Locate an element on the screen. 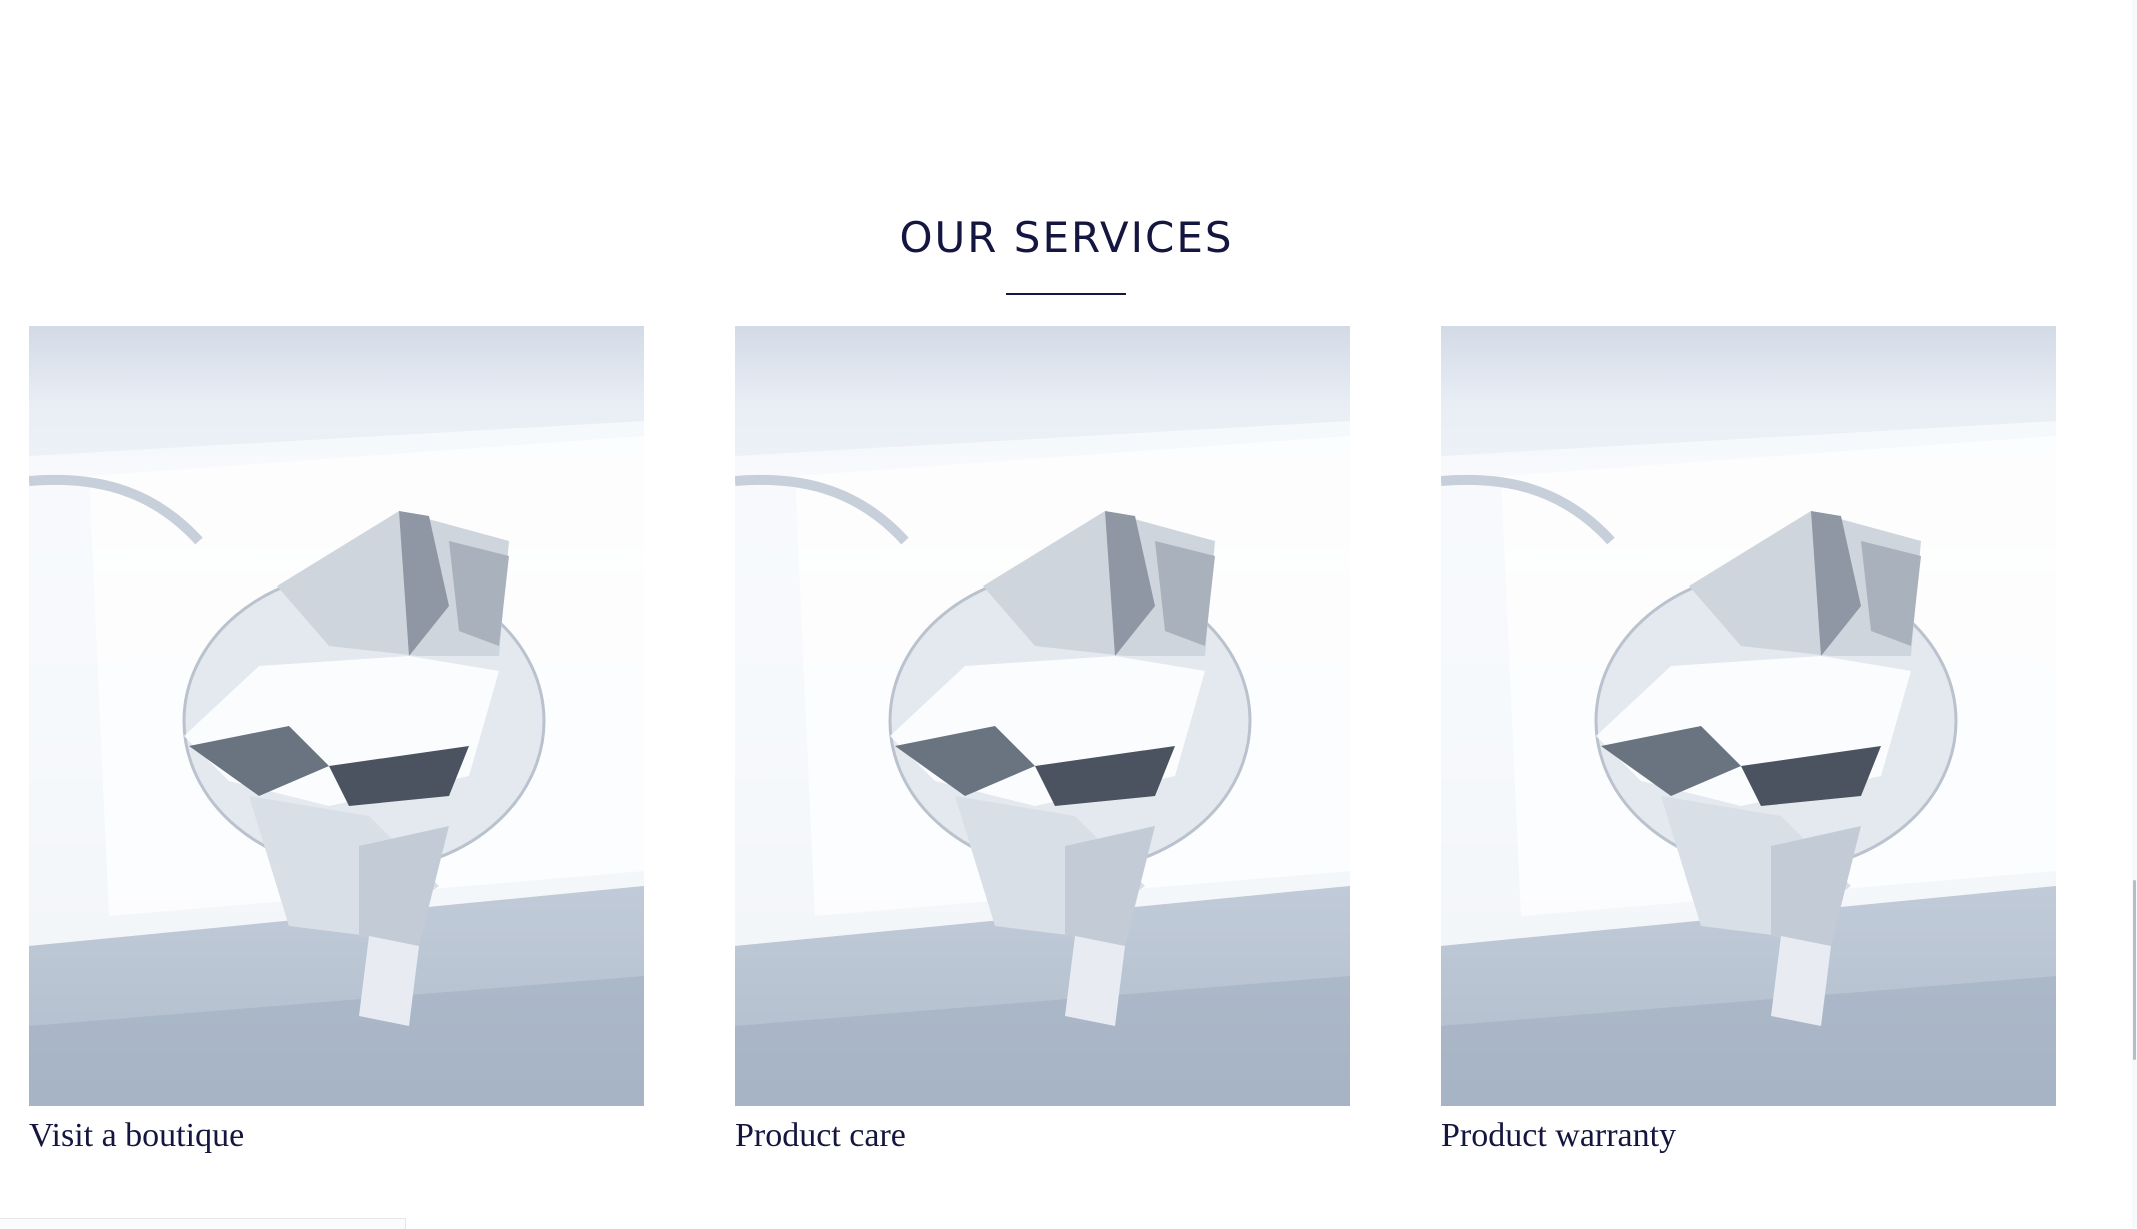  service-label: Product warranty is located at coordinates (1748, 1136).